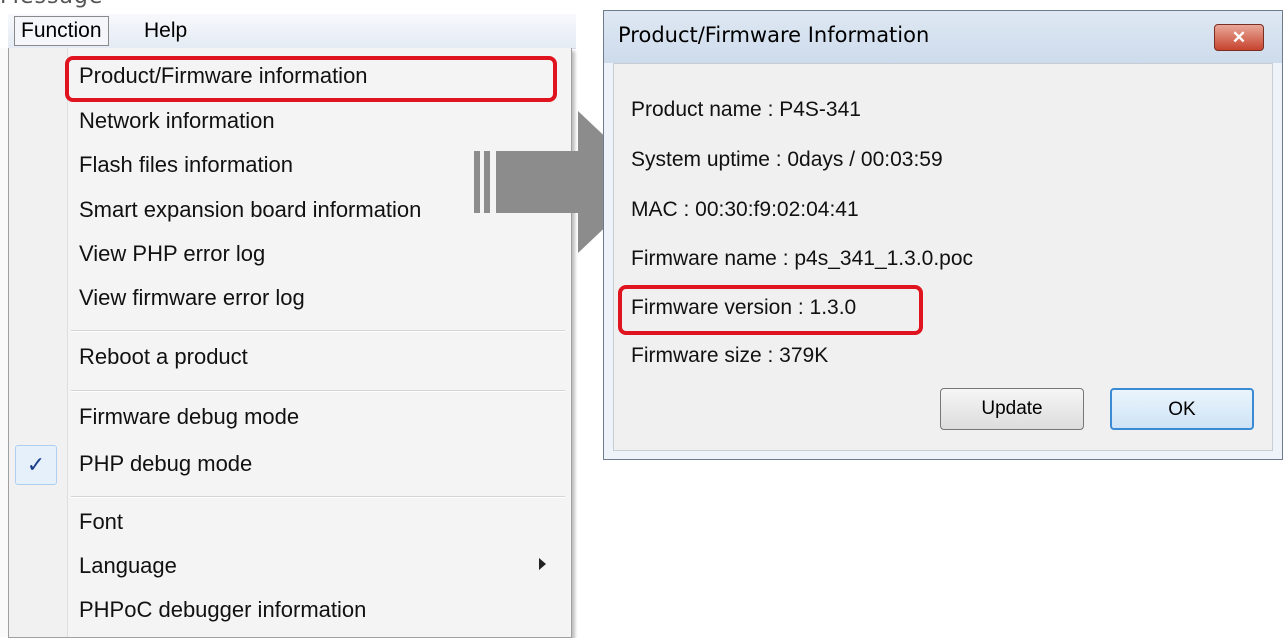 The height and width of the screenshot is (638, 1288). Describe the element at coordinates (730, 355) in the screenshot. I see `firmware-size-text: Firmware size : 379K` at that location.